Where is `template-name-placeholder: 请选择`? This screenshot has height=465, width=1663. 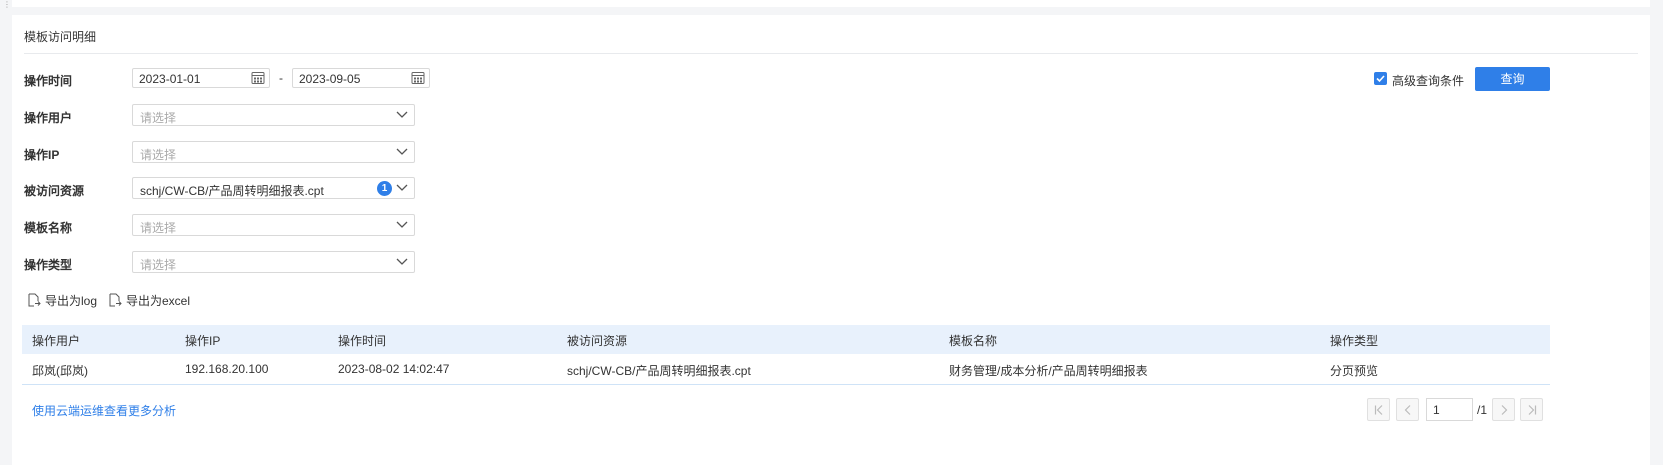
template-name-placeholder: 请选择 is located at coordinates (158, 228).